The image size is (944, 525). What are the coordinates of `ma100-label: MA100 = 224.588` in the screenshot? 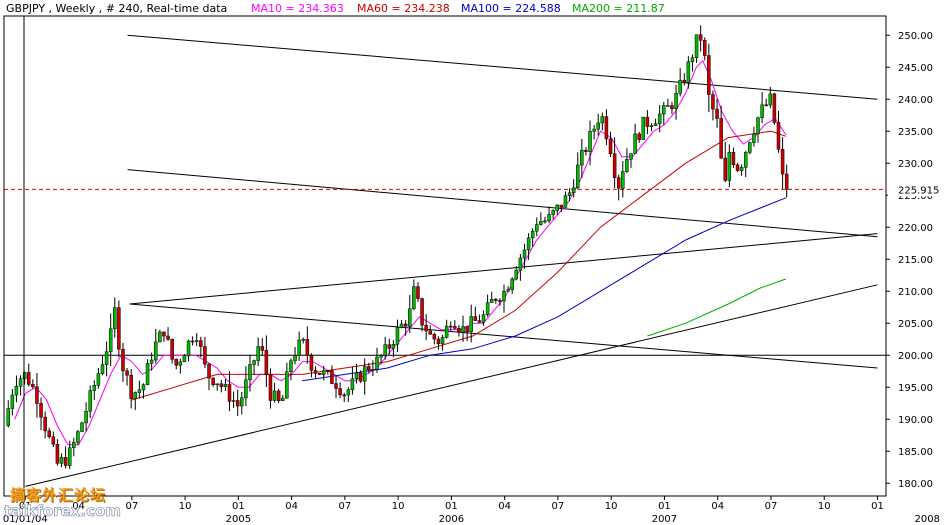 It's located at (511, 8).